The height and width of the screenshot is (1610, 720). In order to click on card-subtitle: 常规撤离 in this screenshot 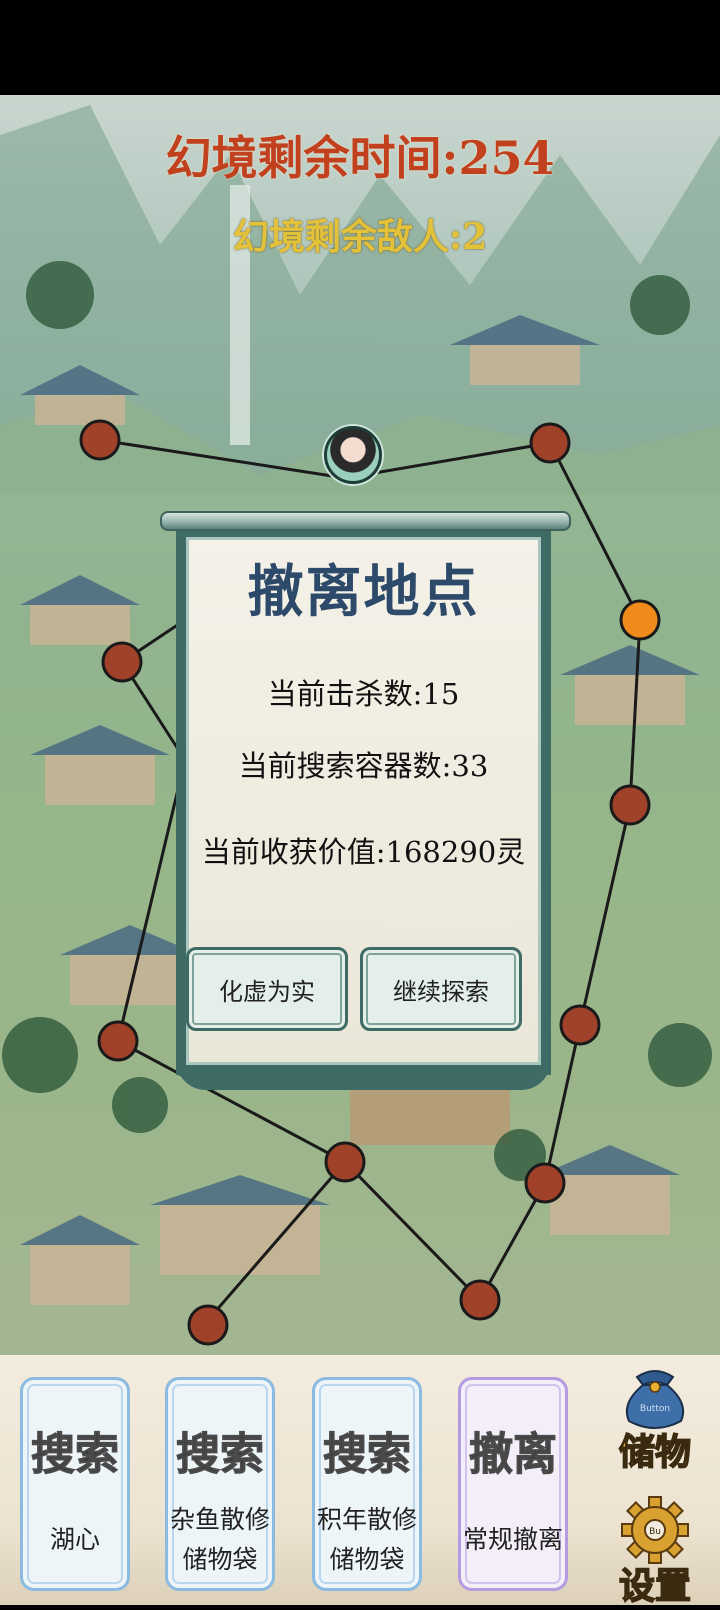, I will do `click(512, 1539)`.